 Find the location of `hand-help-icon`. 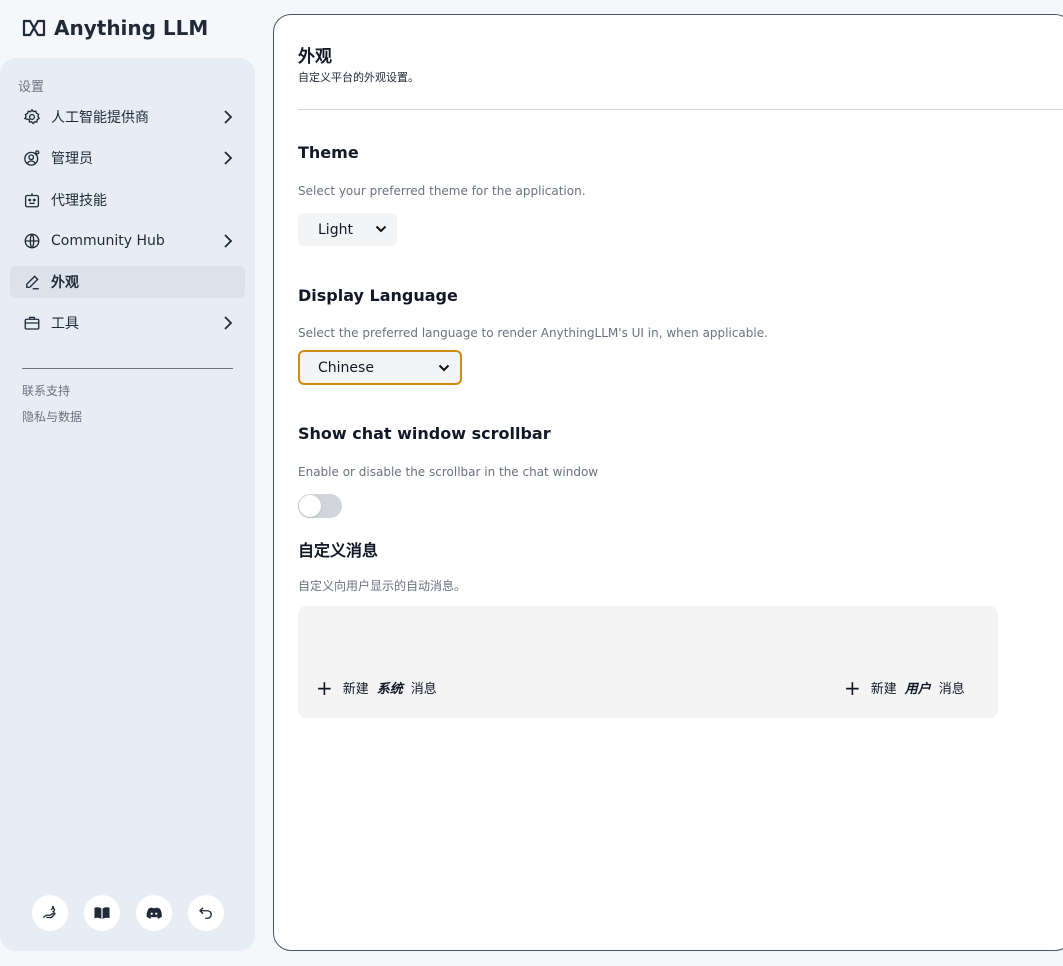

hand-help-icon is located at coordinates (49, 912).